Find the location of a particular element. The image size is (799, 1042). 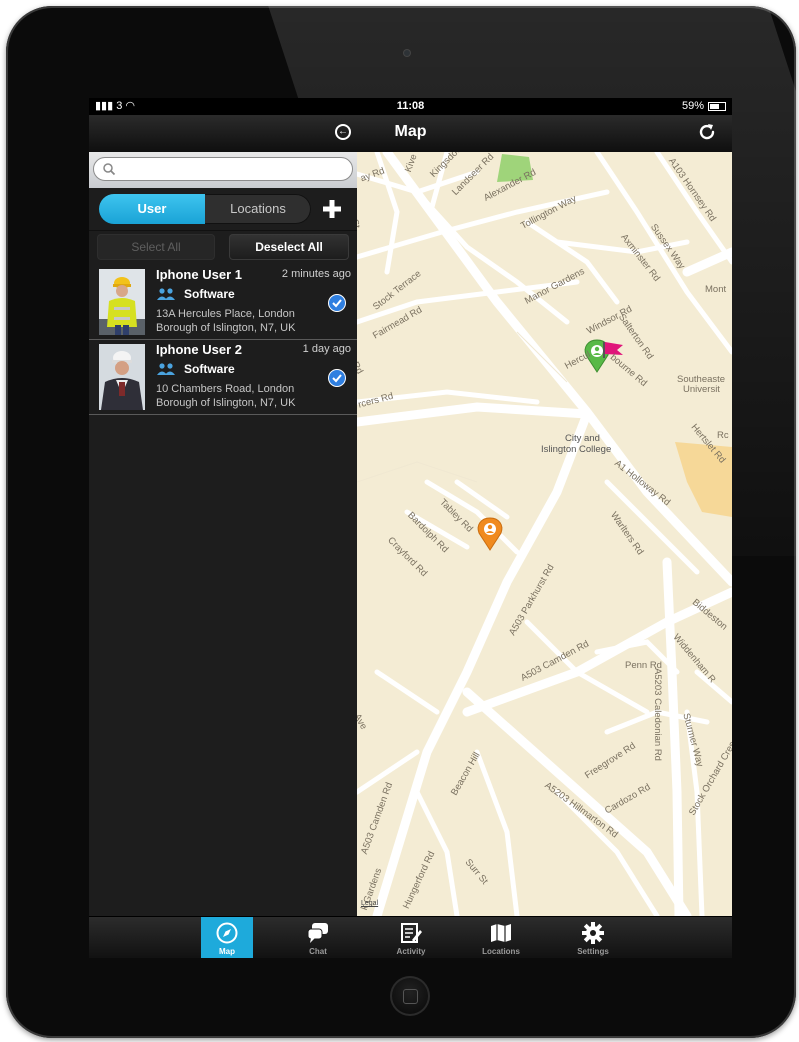

tab-map: Map is located at coordinates (227, 937).